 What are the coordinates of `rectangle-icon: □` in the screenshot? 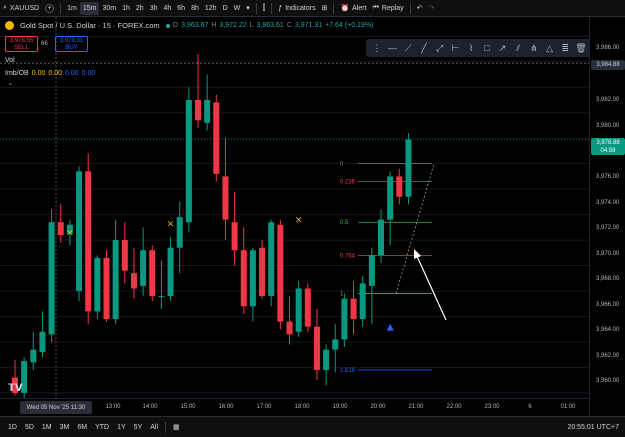 It's located at (487, 48).